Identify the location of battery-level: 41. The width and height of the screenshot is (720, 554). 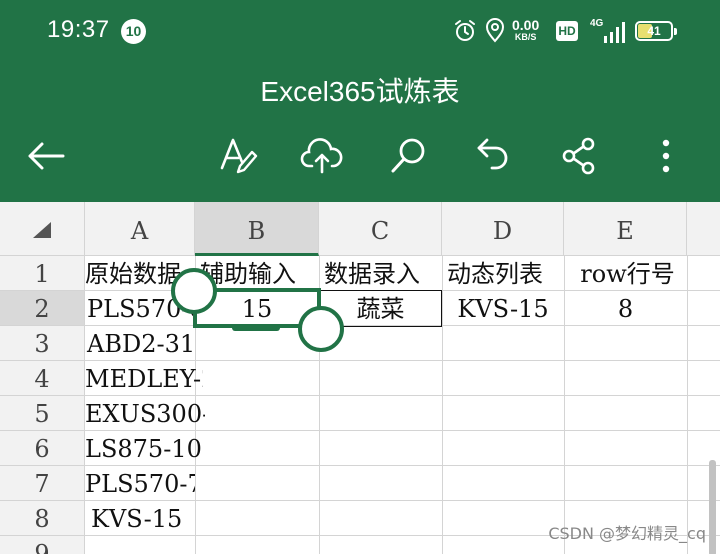
(654, 31).